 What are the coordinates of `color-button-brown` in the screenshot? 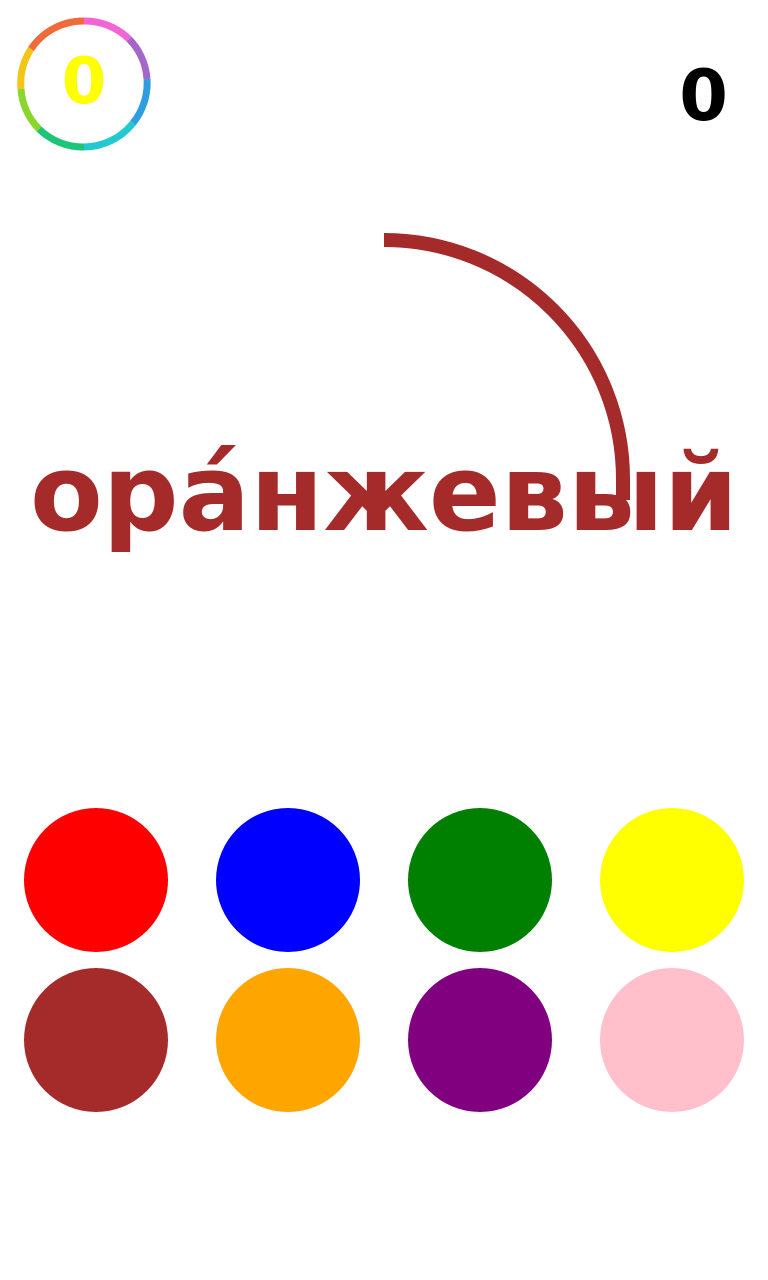 It's located at (96, 1040).